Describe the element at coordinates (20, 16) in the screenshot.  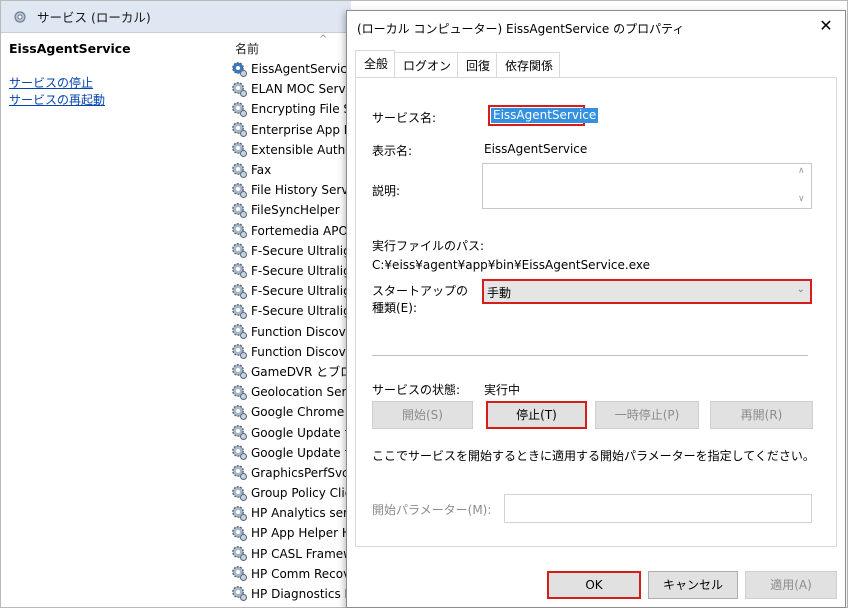
I see `services-gear-icon` at that location.